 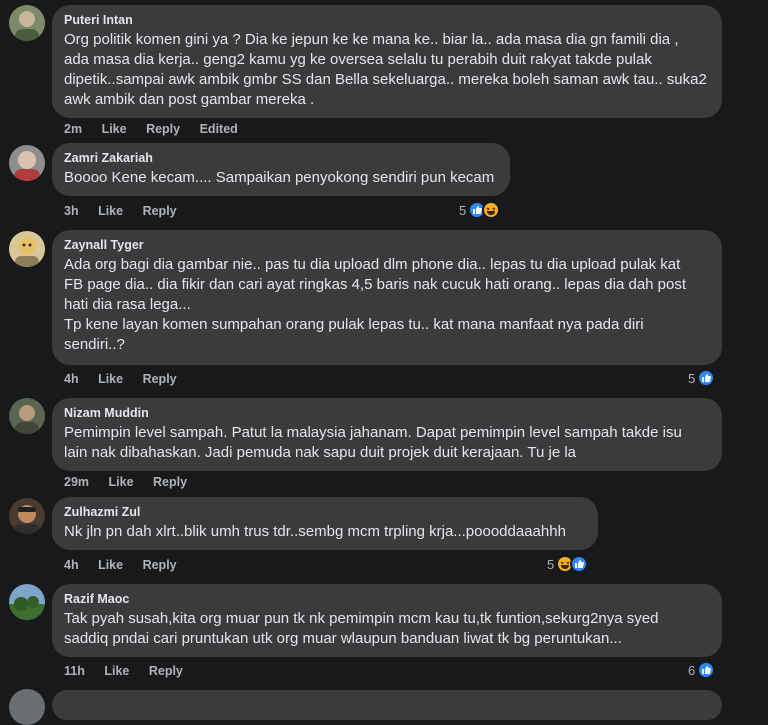 I want to click on comment-actions: 29m Like Reply, so click(x=133, y=482).